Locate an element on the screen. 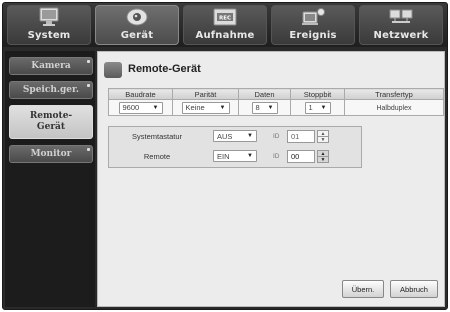 This screenshot has width=450, height=312. remote-label: Remote is located at coordinates (157, 156).